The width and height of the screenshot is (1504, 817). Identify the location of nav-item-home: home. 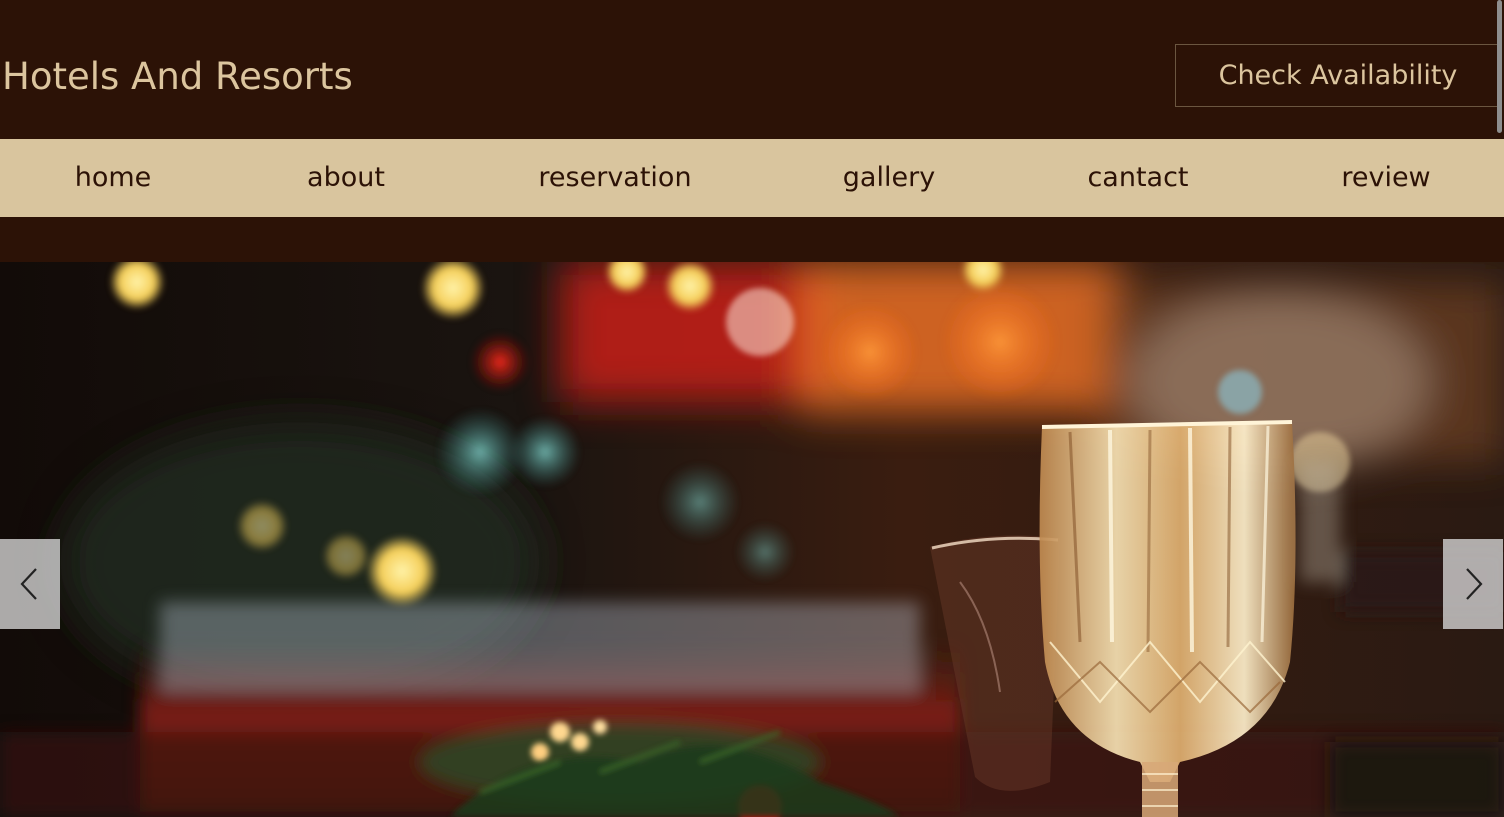
(113, 178).